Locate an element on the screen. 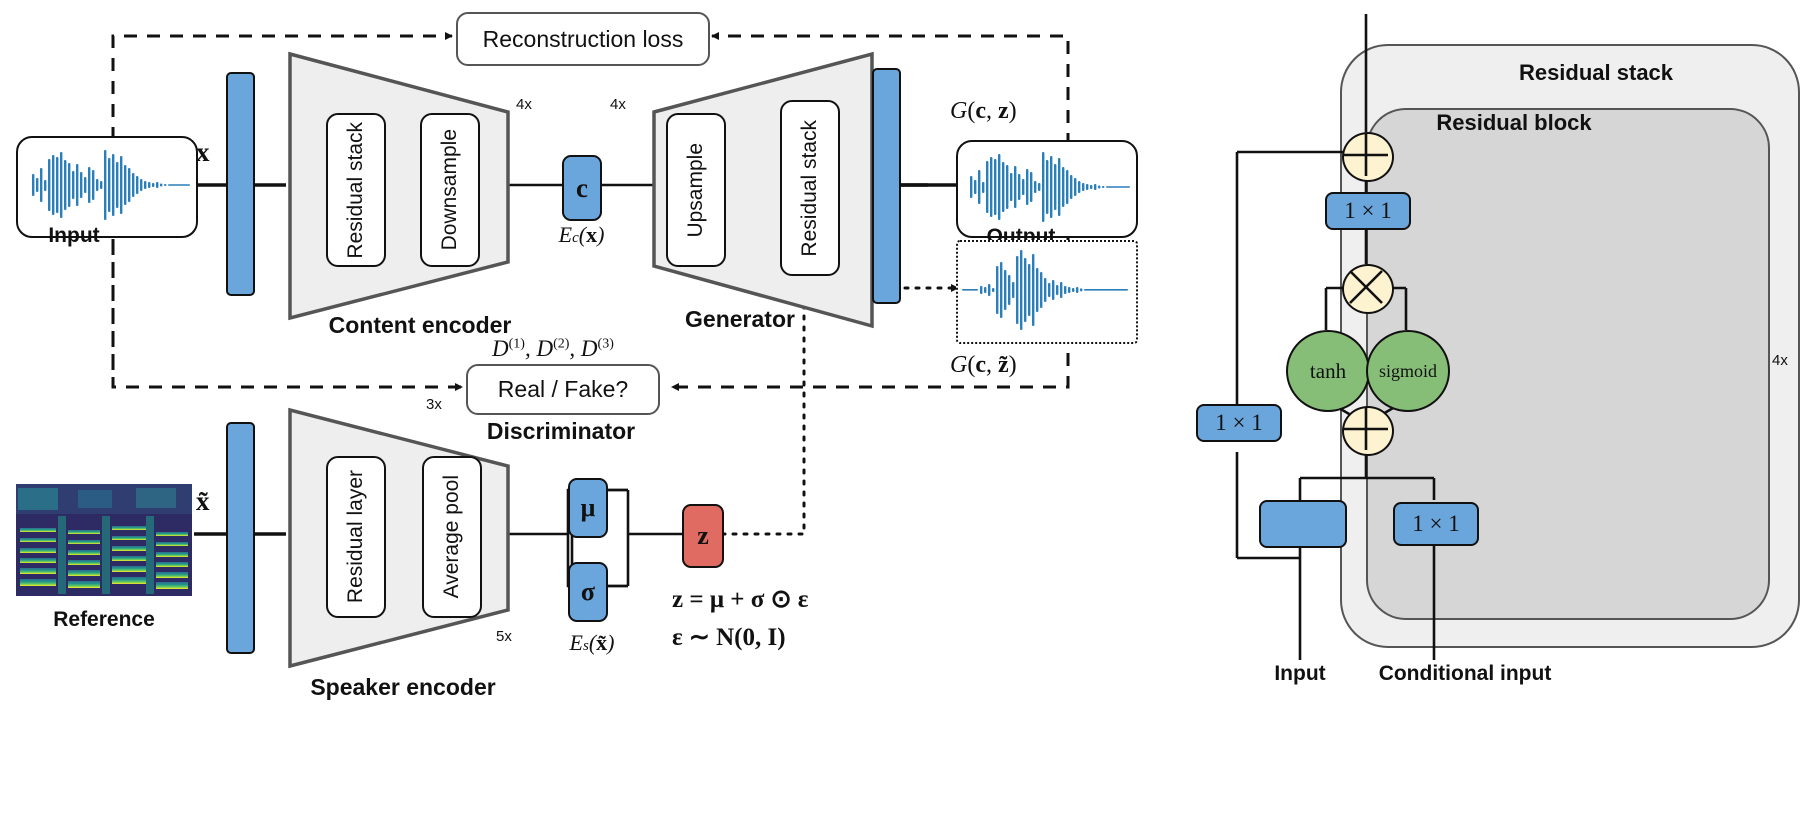  conv-1x1-conditional: 1 × 1 is located at coordinates (1436, 524).